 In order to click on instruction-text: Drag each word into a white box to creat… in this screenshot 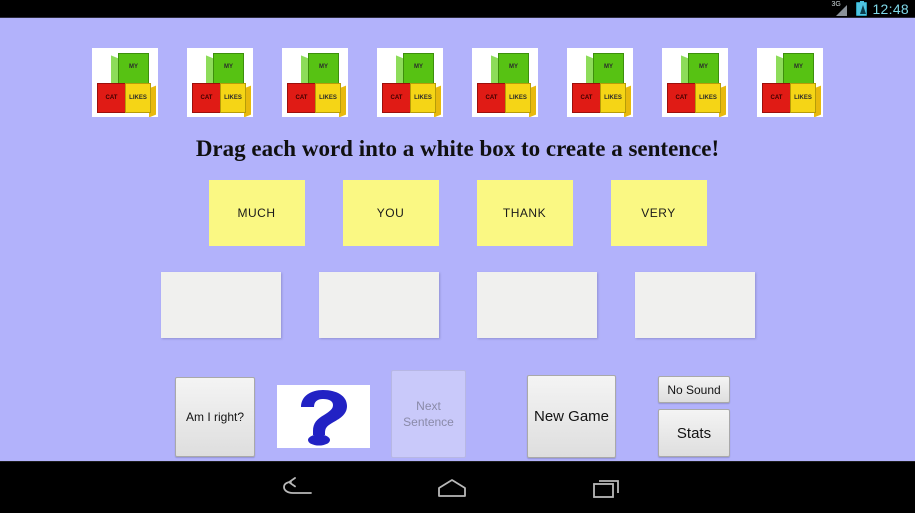, I will do `click(457, 148)`.